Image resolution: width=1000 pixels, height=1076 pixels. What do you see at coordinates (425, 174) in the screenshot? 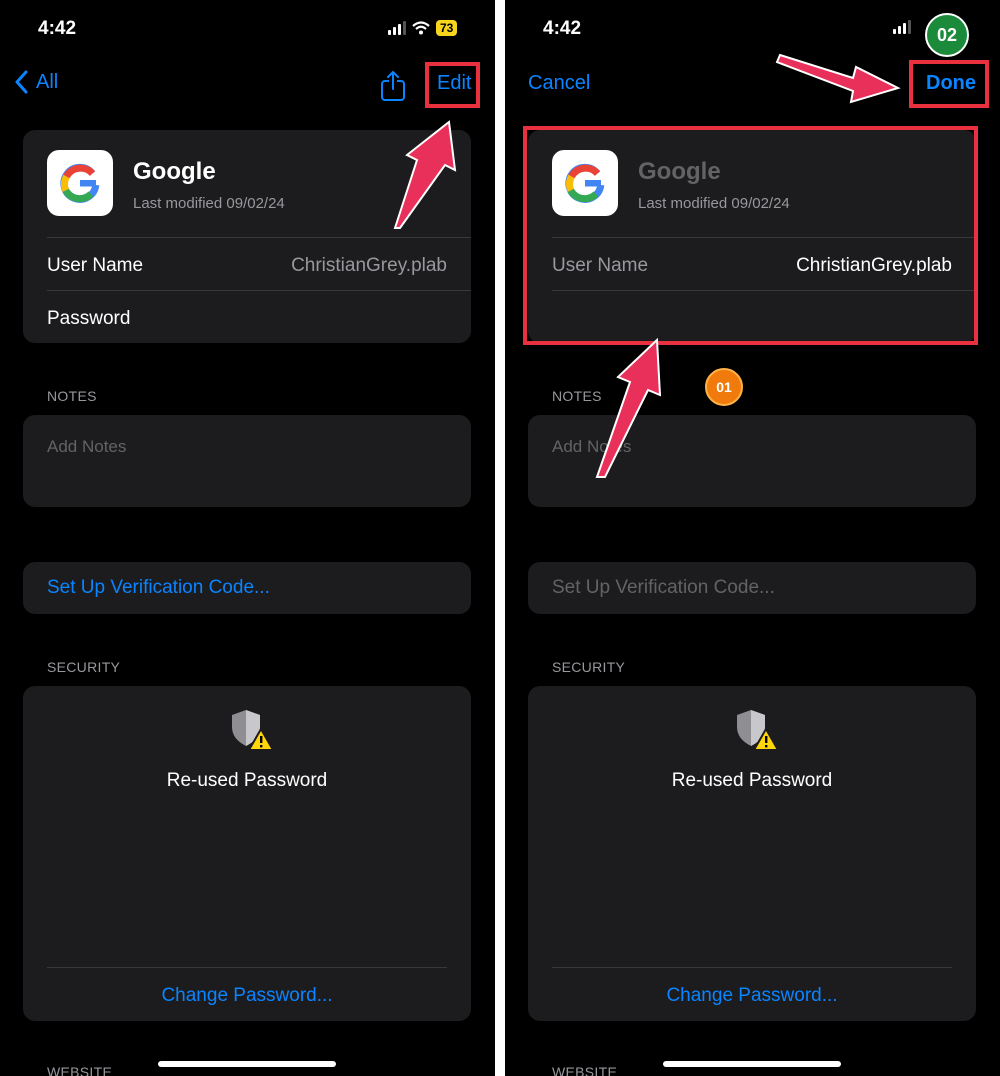
I see `arrow-annotation` at bounding box center [425, 174].